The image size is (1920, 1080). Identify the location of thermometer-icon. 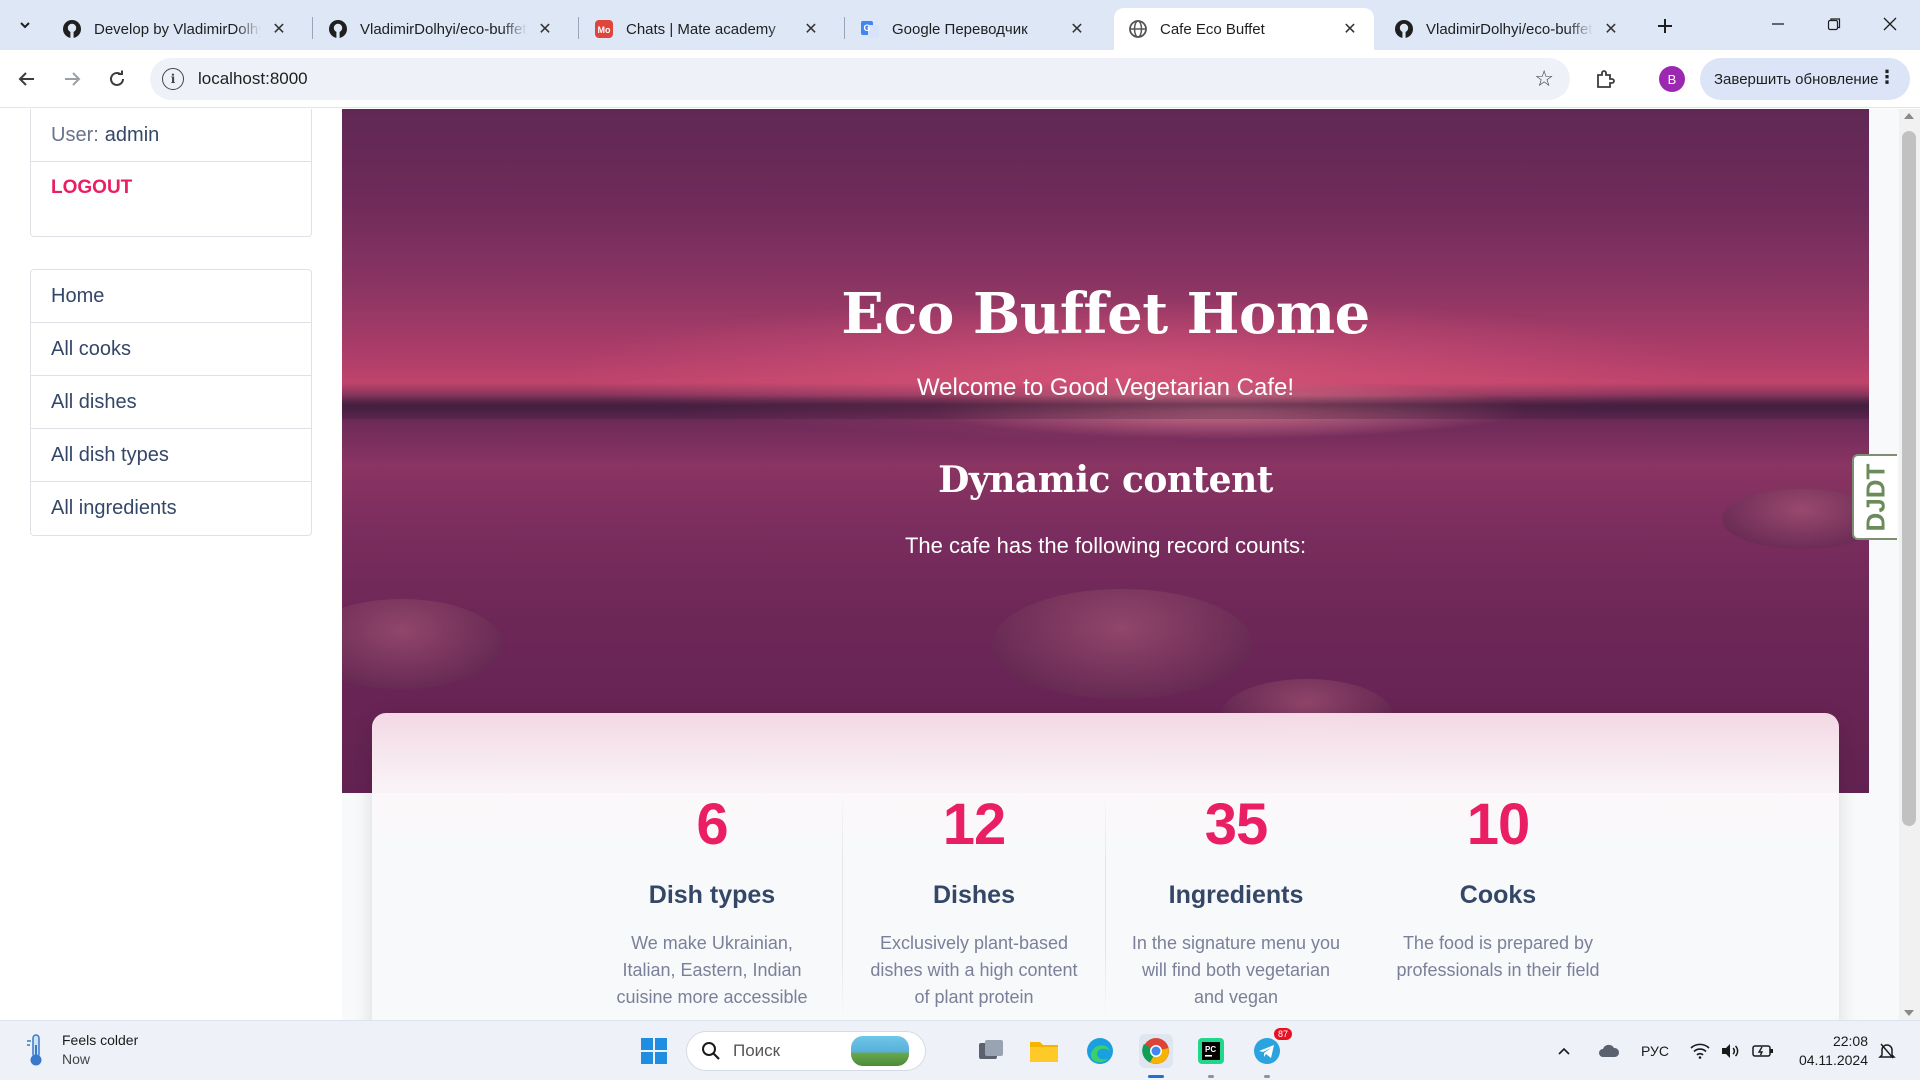
(36, 1050).